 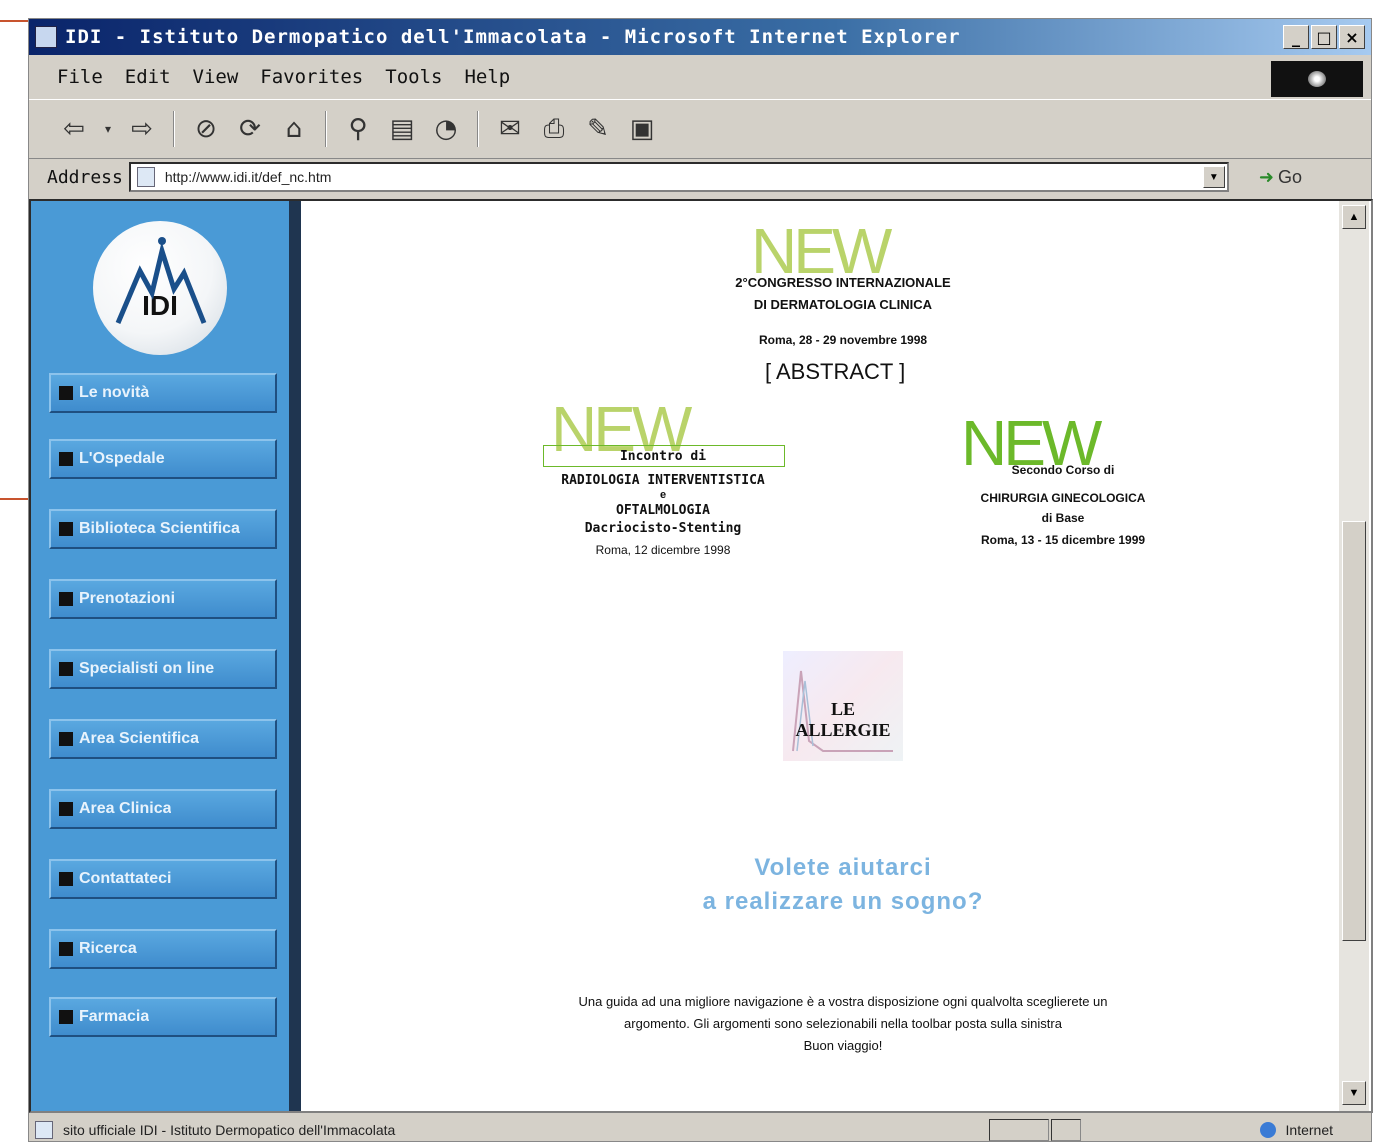 What do you see at coordinates (294, 129) in the screenshot?
I see `home-icon: ⌂` at bounding box center [294, 129].